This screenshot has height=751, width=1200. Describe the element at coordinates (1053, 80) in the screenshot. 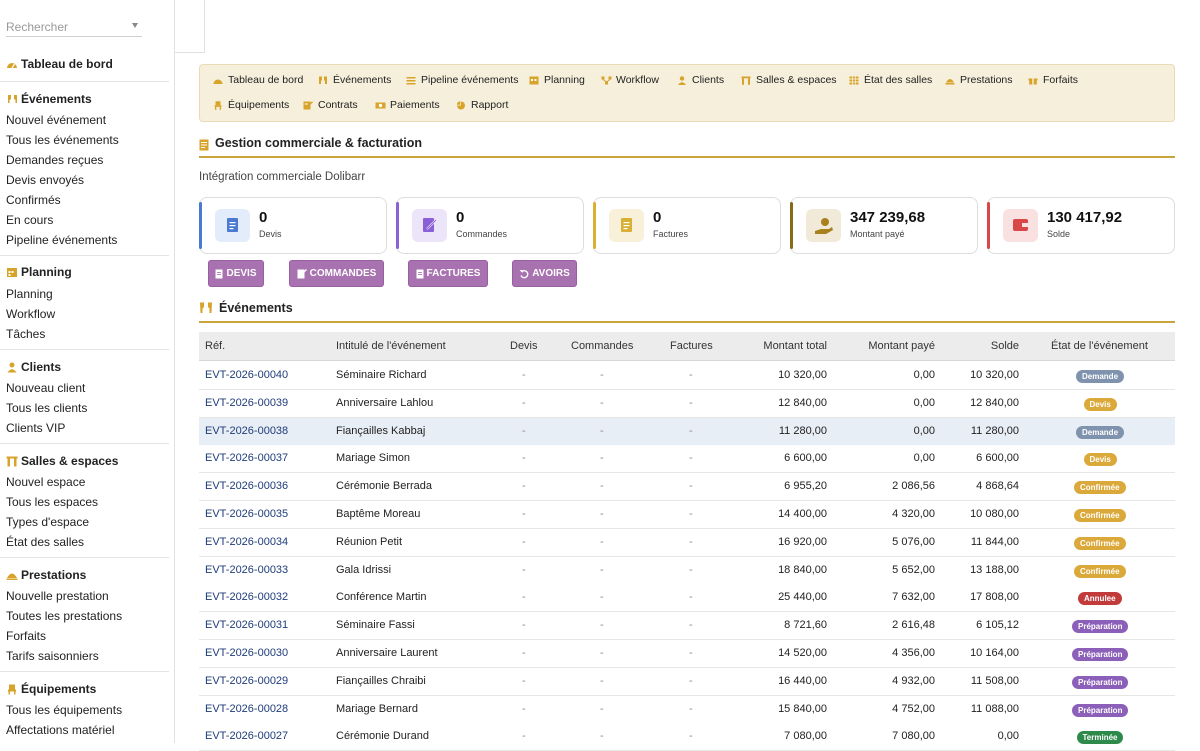

I see `nav-forfaits: Forfaits` at that location.